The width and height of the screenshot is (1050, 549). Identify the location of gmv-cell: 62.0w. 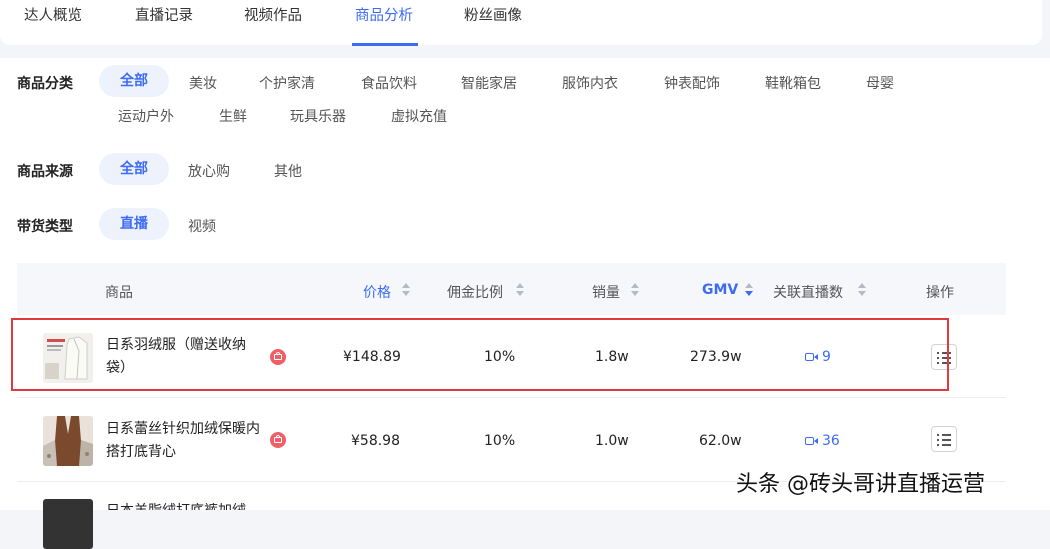
(720, 441).